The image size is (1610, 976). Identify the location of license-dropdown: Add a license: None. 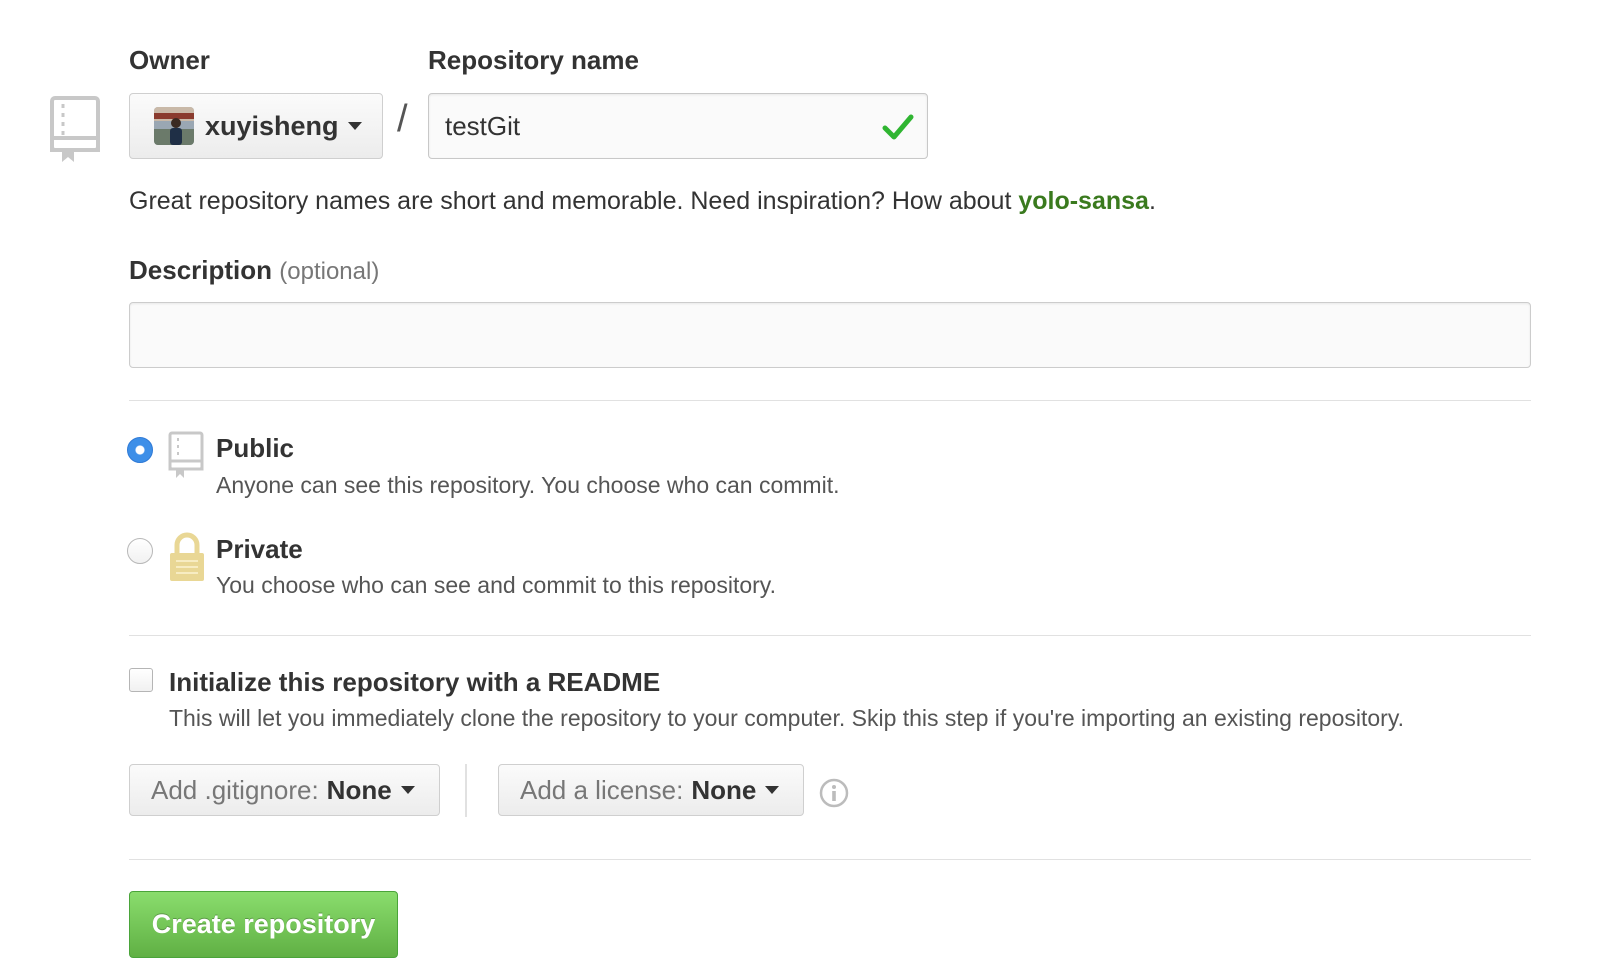
(651, 790).